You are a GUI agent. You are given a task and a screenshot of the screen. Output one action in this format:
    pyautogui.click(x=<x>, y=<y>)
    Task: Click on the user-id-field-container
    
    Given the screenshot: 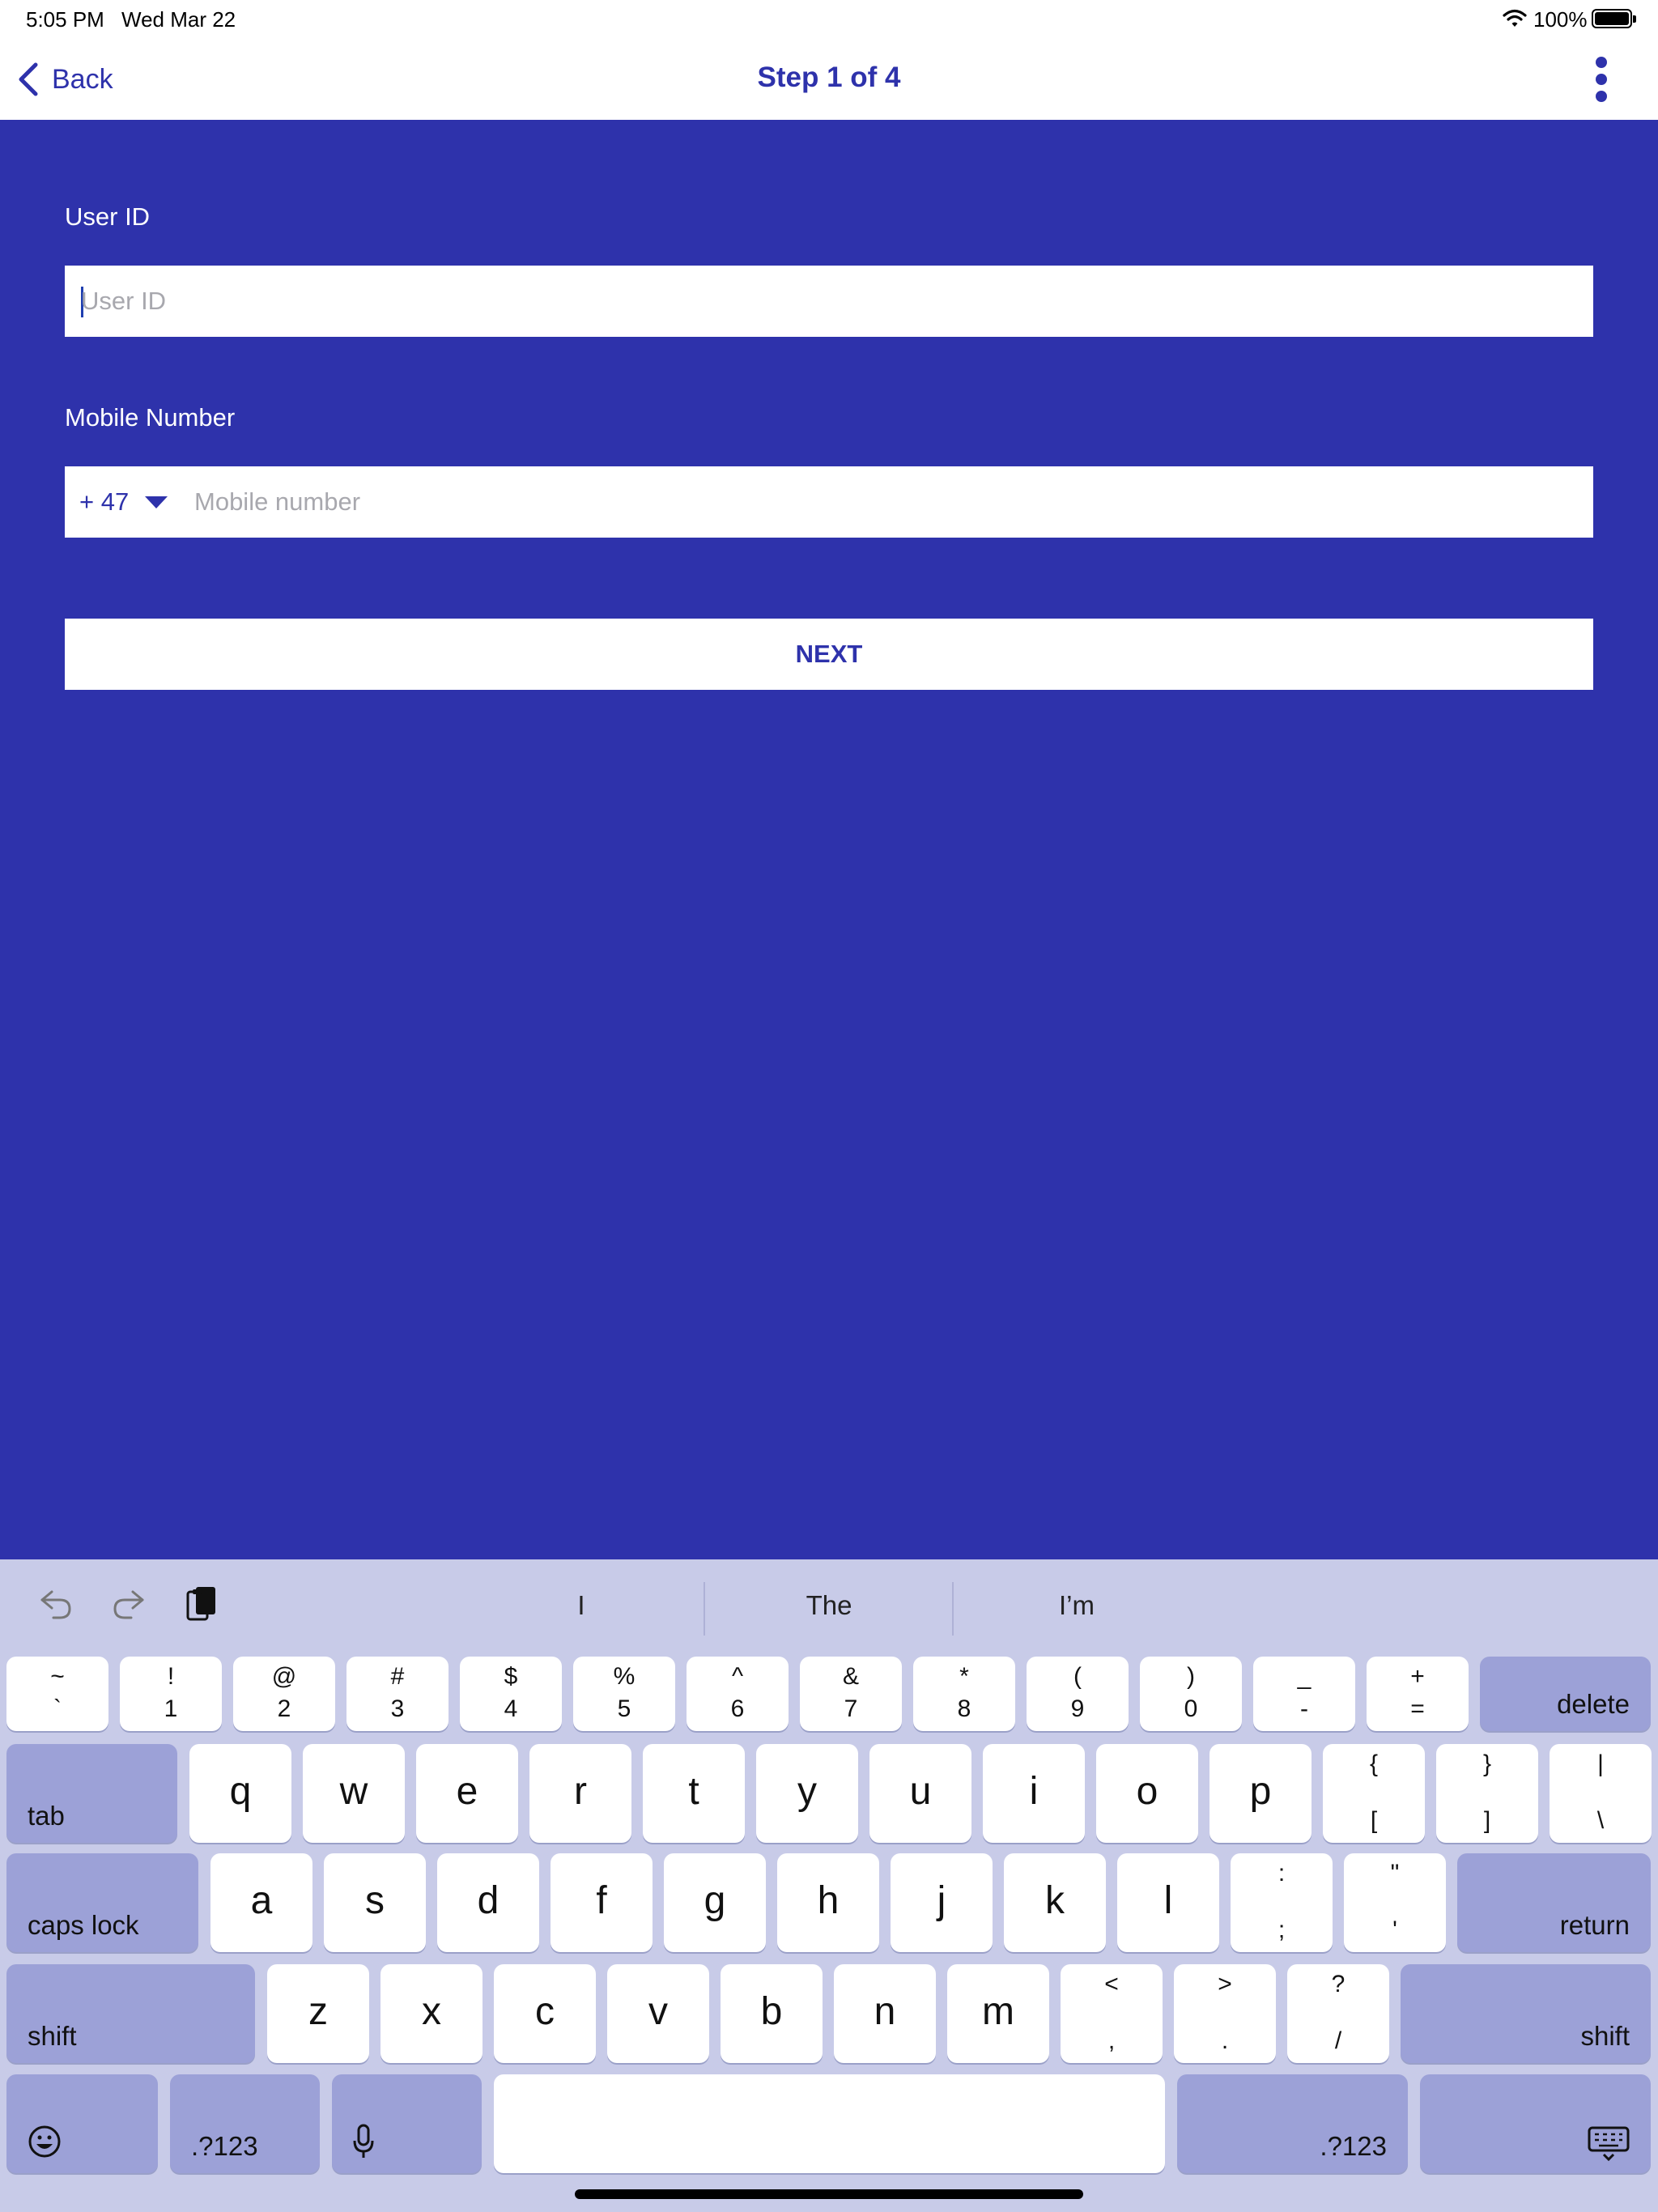 What is the action you would take?
    pyautogui.click(x=829, y=301)
    